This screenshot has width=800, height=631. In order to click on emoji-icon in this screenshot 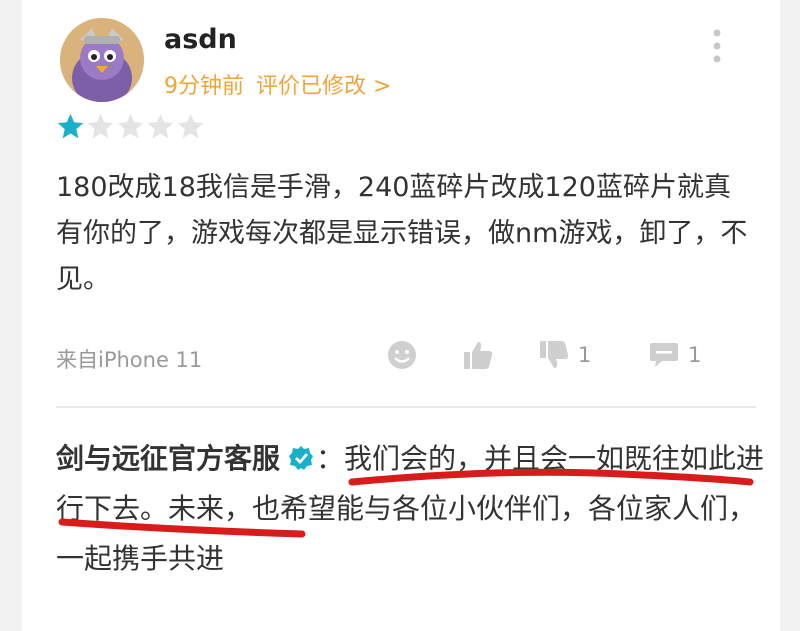, I will do `click(402, 355)`.